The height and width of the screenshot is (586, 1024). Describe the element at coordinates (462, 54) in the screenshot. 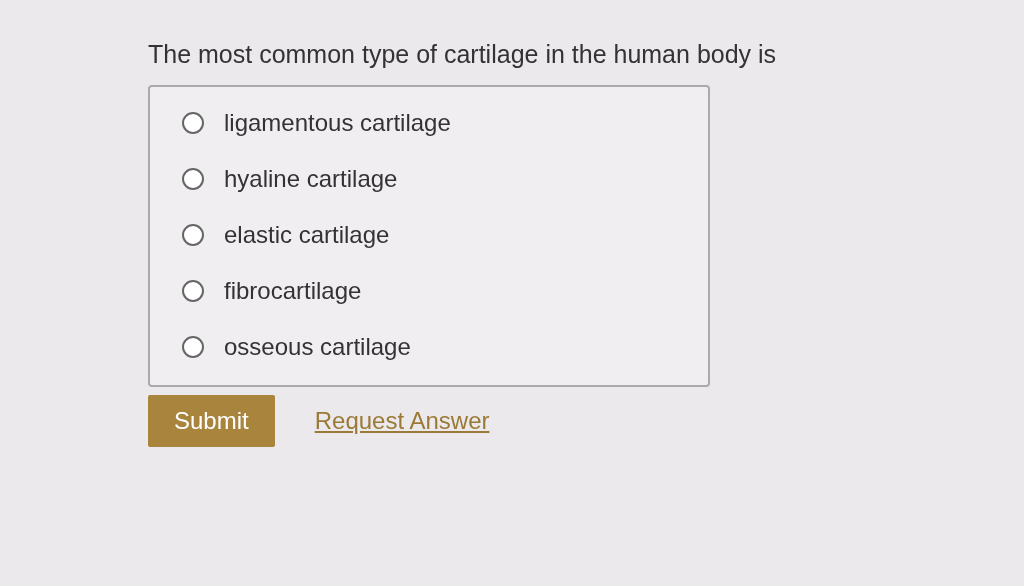

I see `question-text: The most common type of cartilage in the human body is` at that location.